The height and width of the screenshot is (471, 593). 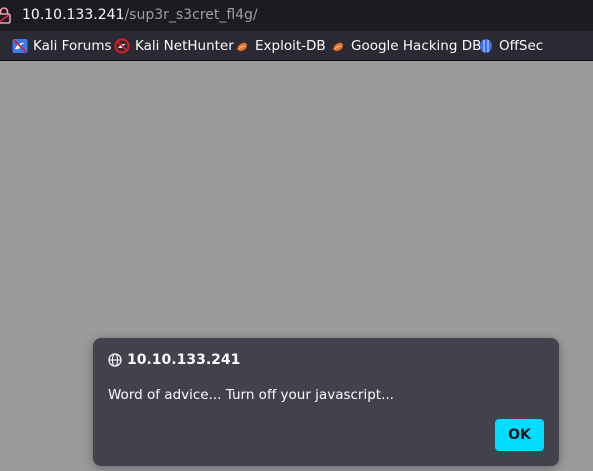 I want to click on offsec-icon, so click(x=486, y=46).